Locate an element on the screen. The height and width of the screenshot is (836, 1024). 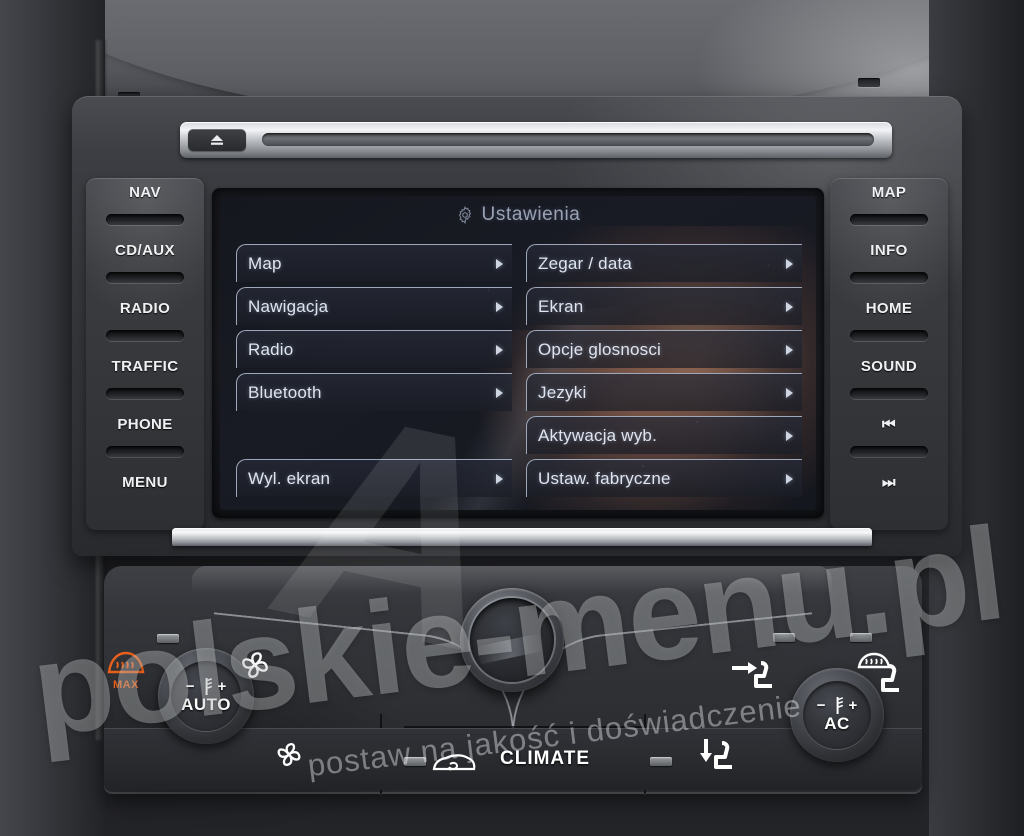
cd-slot-strip is located at coordinates (536, 140).